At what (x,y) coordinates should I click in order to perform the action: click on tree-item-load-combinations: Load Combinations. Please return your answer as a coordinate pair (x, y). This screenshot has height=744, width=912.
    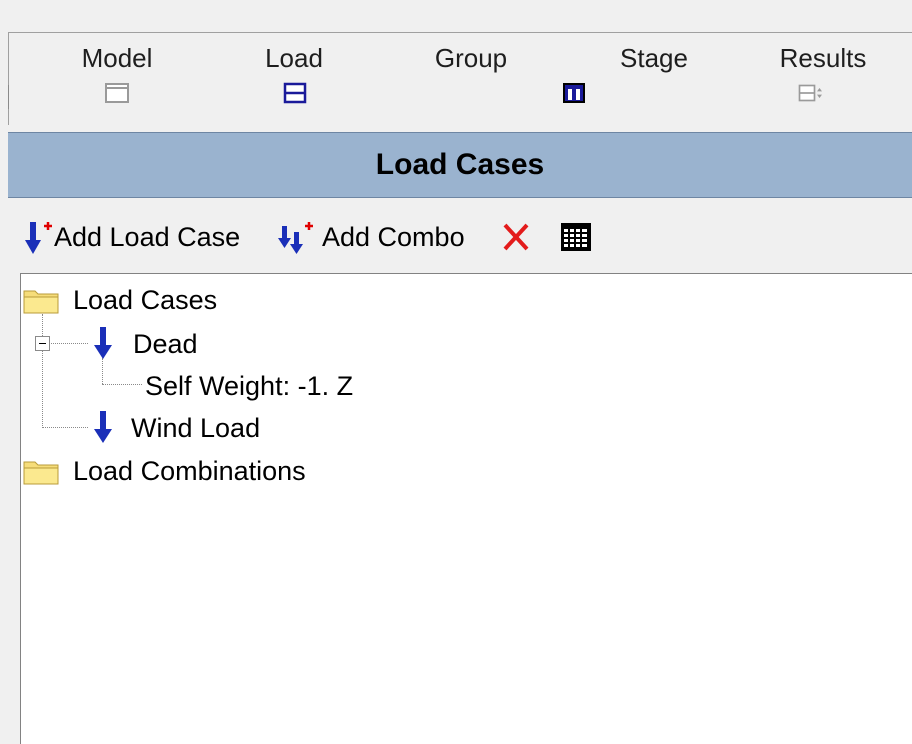
    Looking at the image, I should click on (164, 471).